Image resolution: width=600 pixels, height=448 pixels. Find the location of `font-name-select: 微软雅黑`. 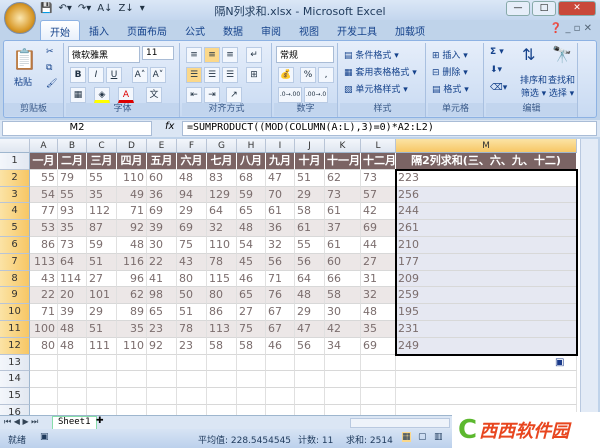

font-name-select: 微软雅黑 is located at coordinates (104, 54).